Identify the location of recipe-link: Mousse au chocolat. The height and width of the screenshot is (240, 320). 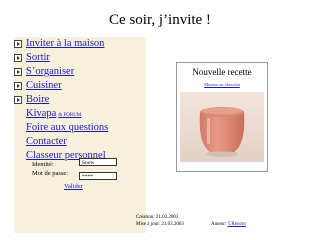
(222, 84).